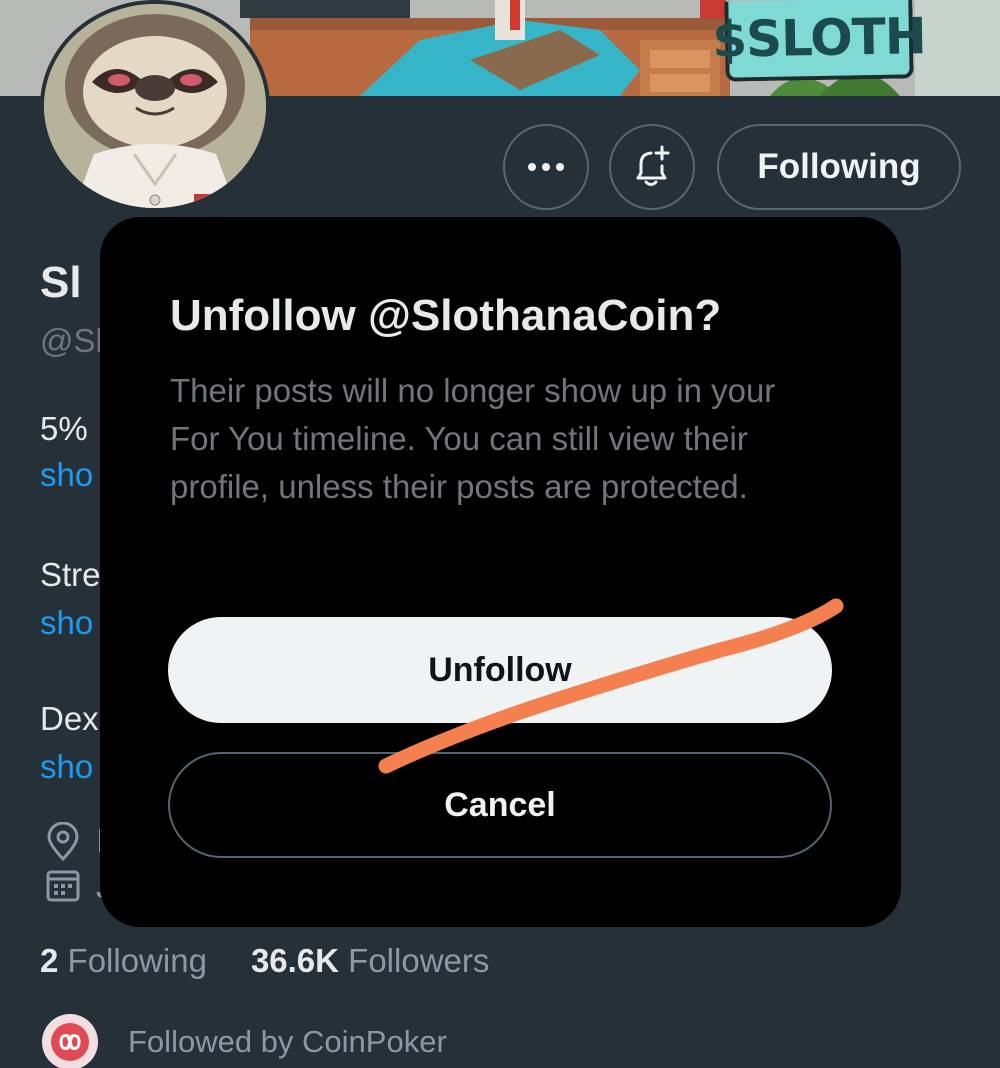 Image resolution: width=1000 pixels, height=1068 pixels. I want to click on more-options-button, so click(546, 167).